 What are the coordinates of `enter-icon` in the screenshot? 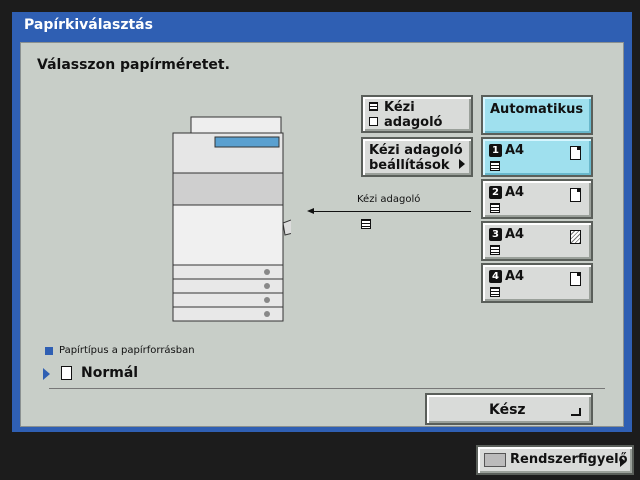 It's located at (576, 412).